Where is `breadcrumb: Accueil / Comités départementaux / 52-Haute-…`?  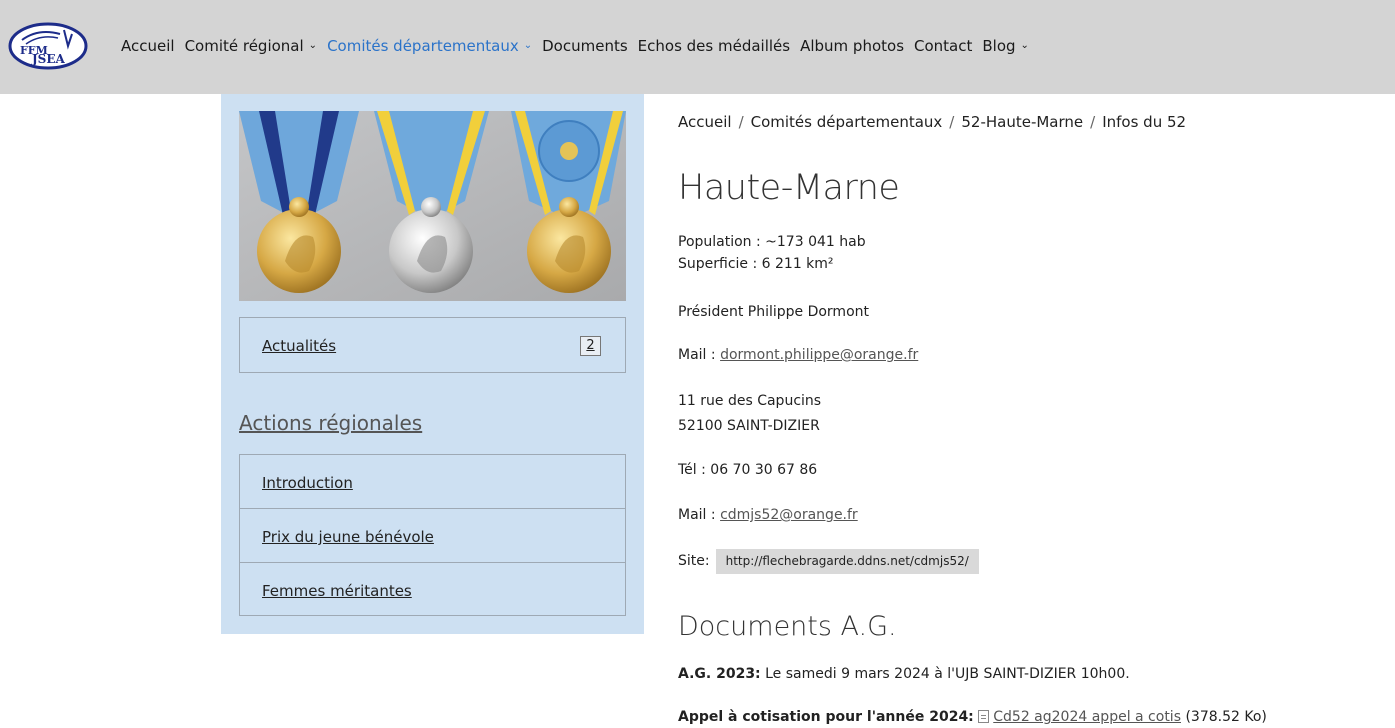
breadcrumb: Accueil / Comités départementaux / 52-Haute-… is located at coordinates (932, 122).